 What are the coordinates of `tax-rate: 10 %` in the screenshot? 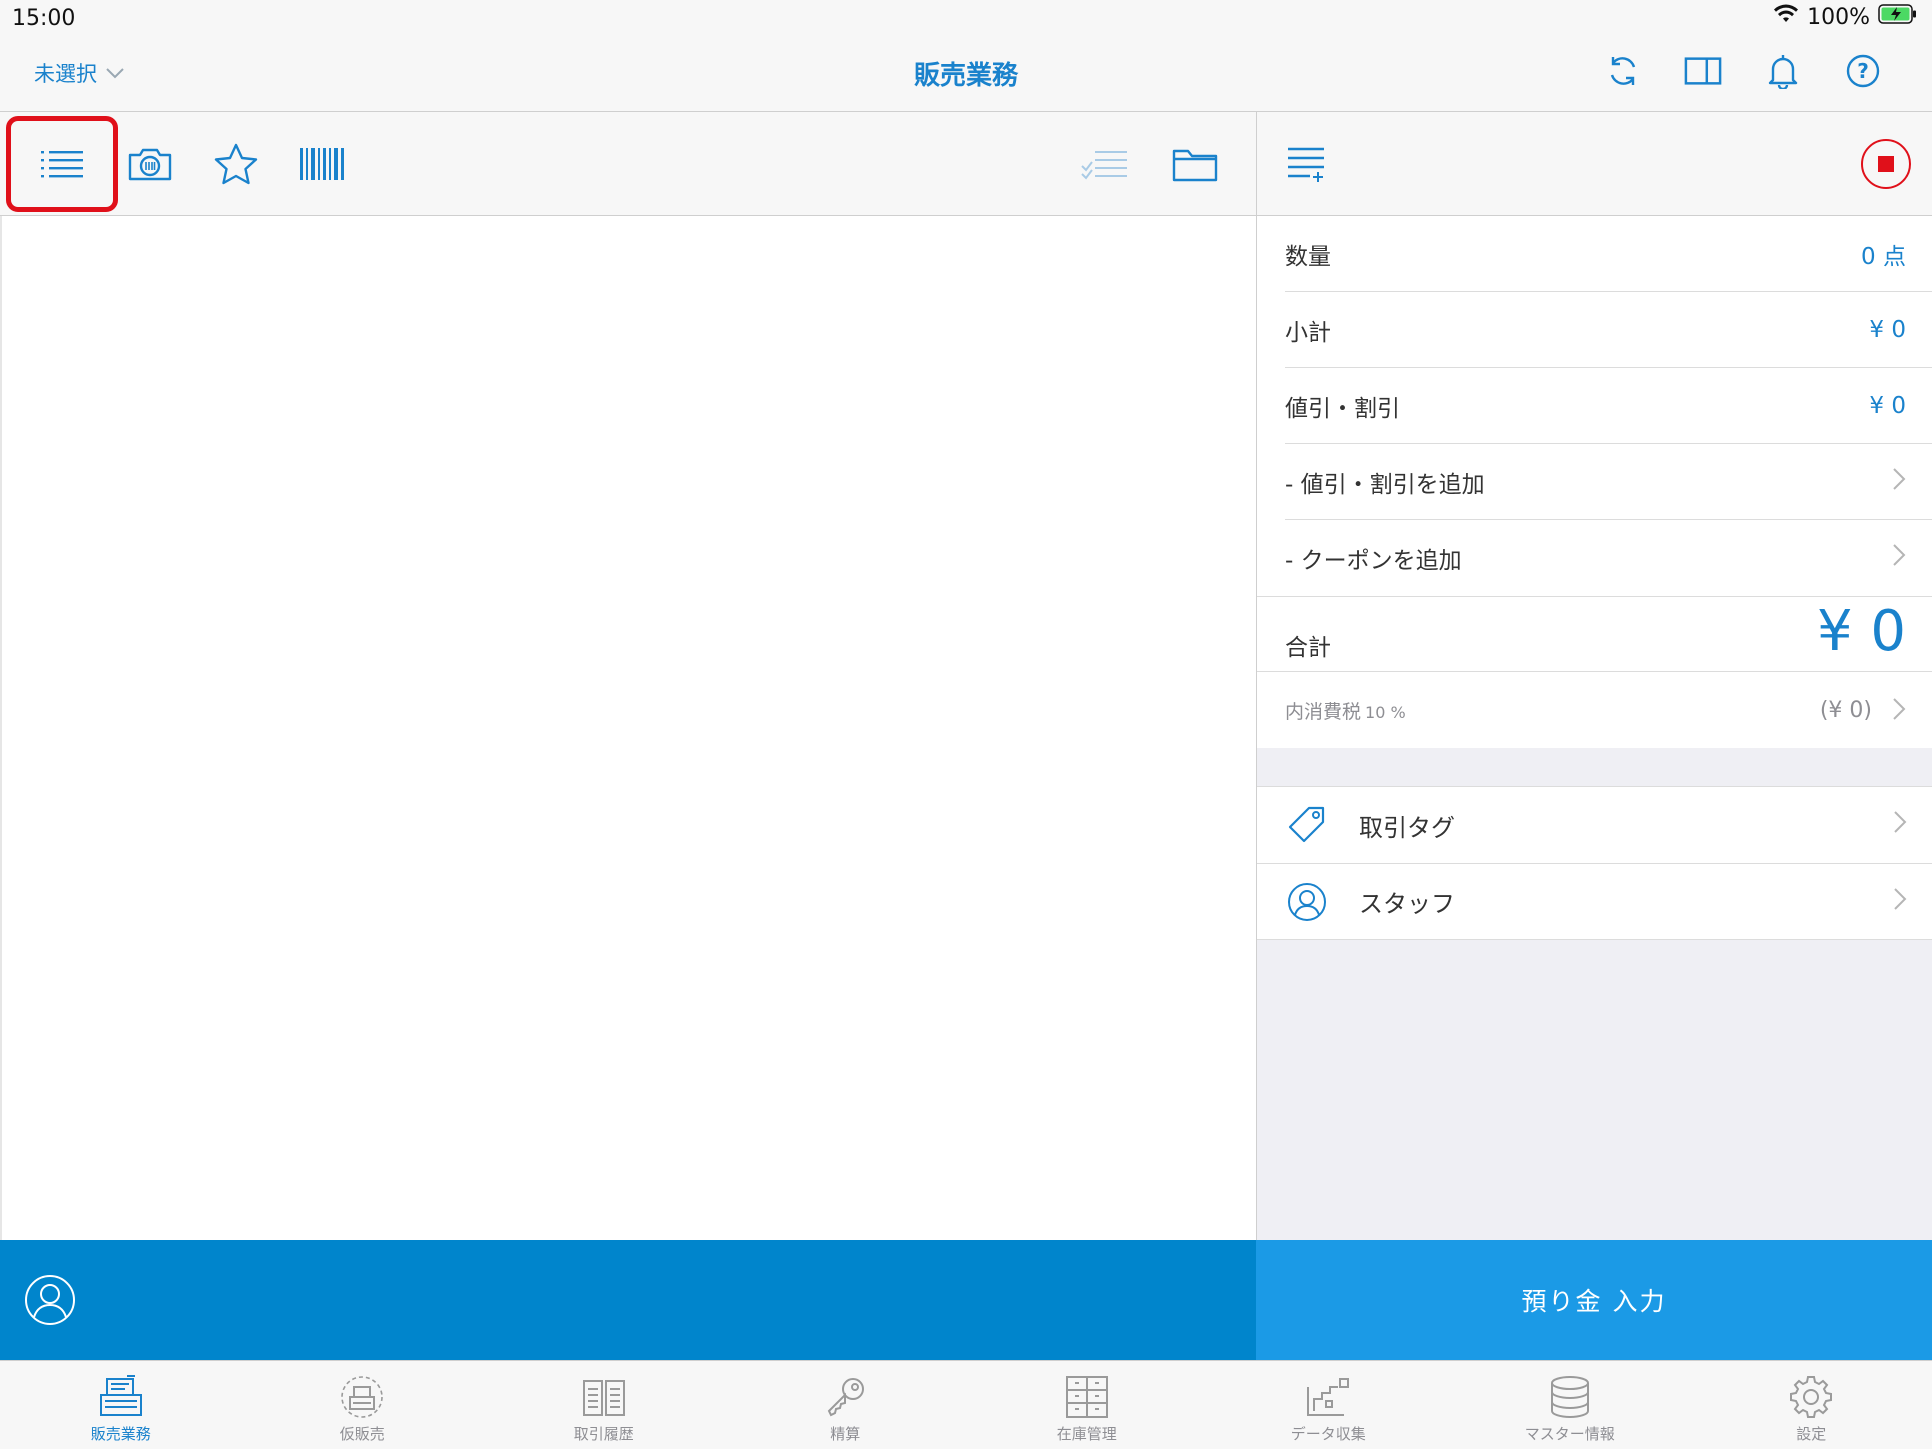 It's located at (1385, 712).